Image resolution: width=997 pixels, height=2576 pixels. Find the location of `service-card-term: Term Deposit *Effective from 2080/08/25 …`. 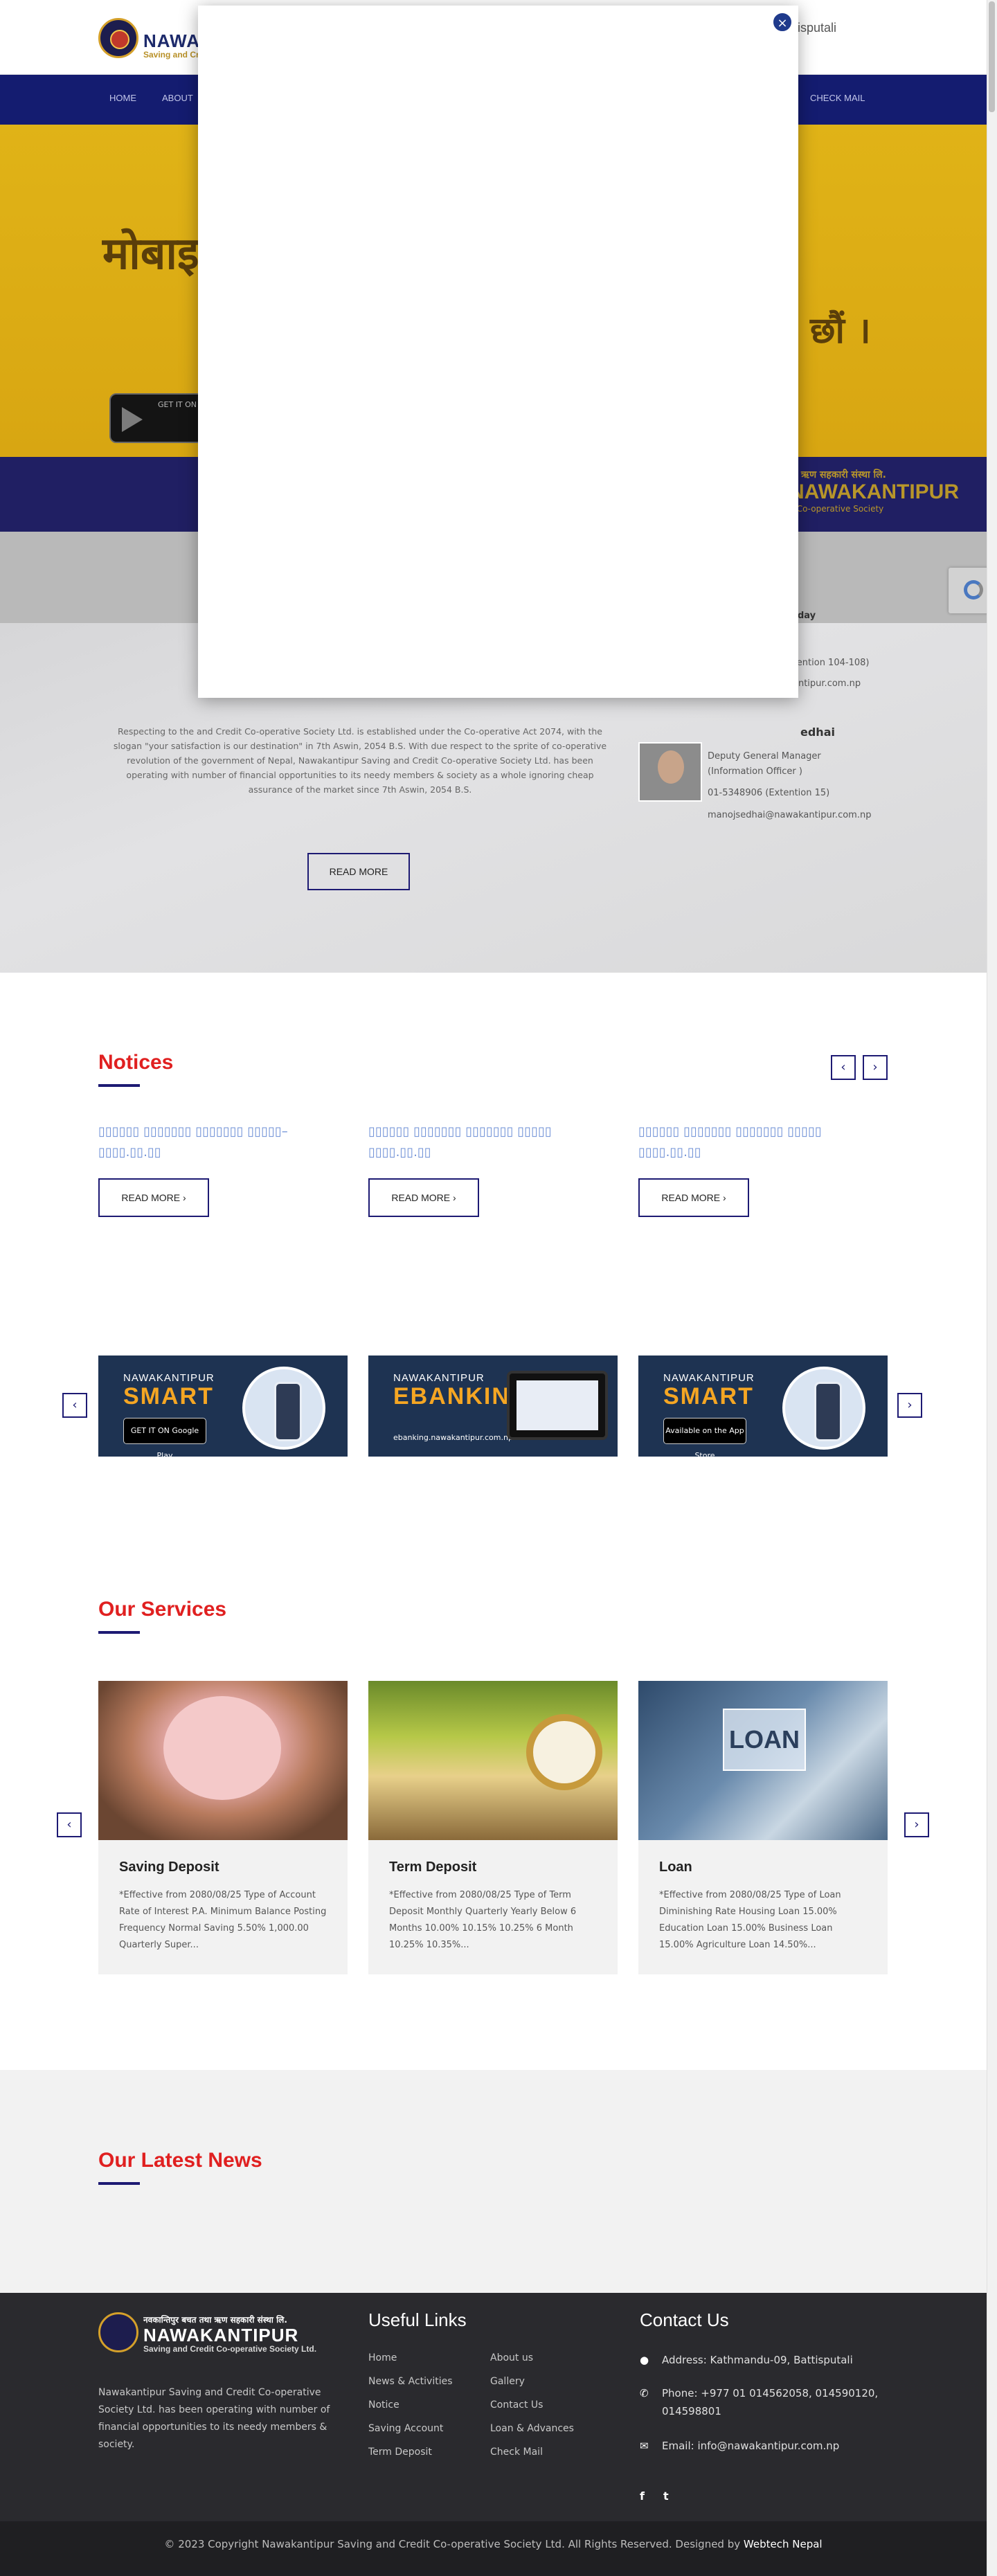

service-card-term: Term Deposit *Effective from 2080/08/25 … is located at coordinates (493, 1828).